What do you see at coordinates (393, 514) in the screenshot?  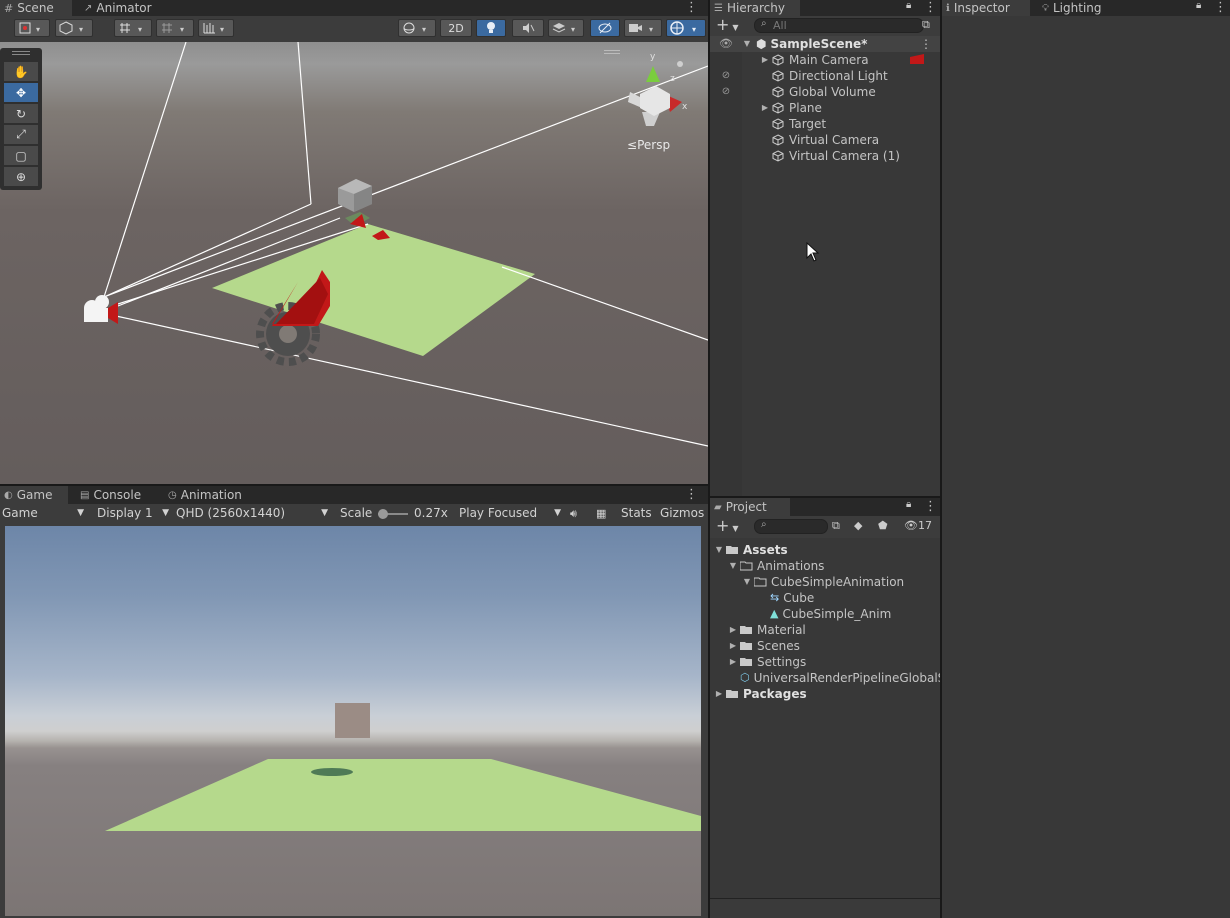 I see `scale-slider` at bounding box center [393, 514].